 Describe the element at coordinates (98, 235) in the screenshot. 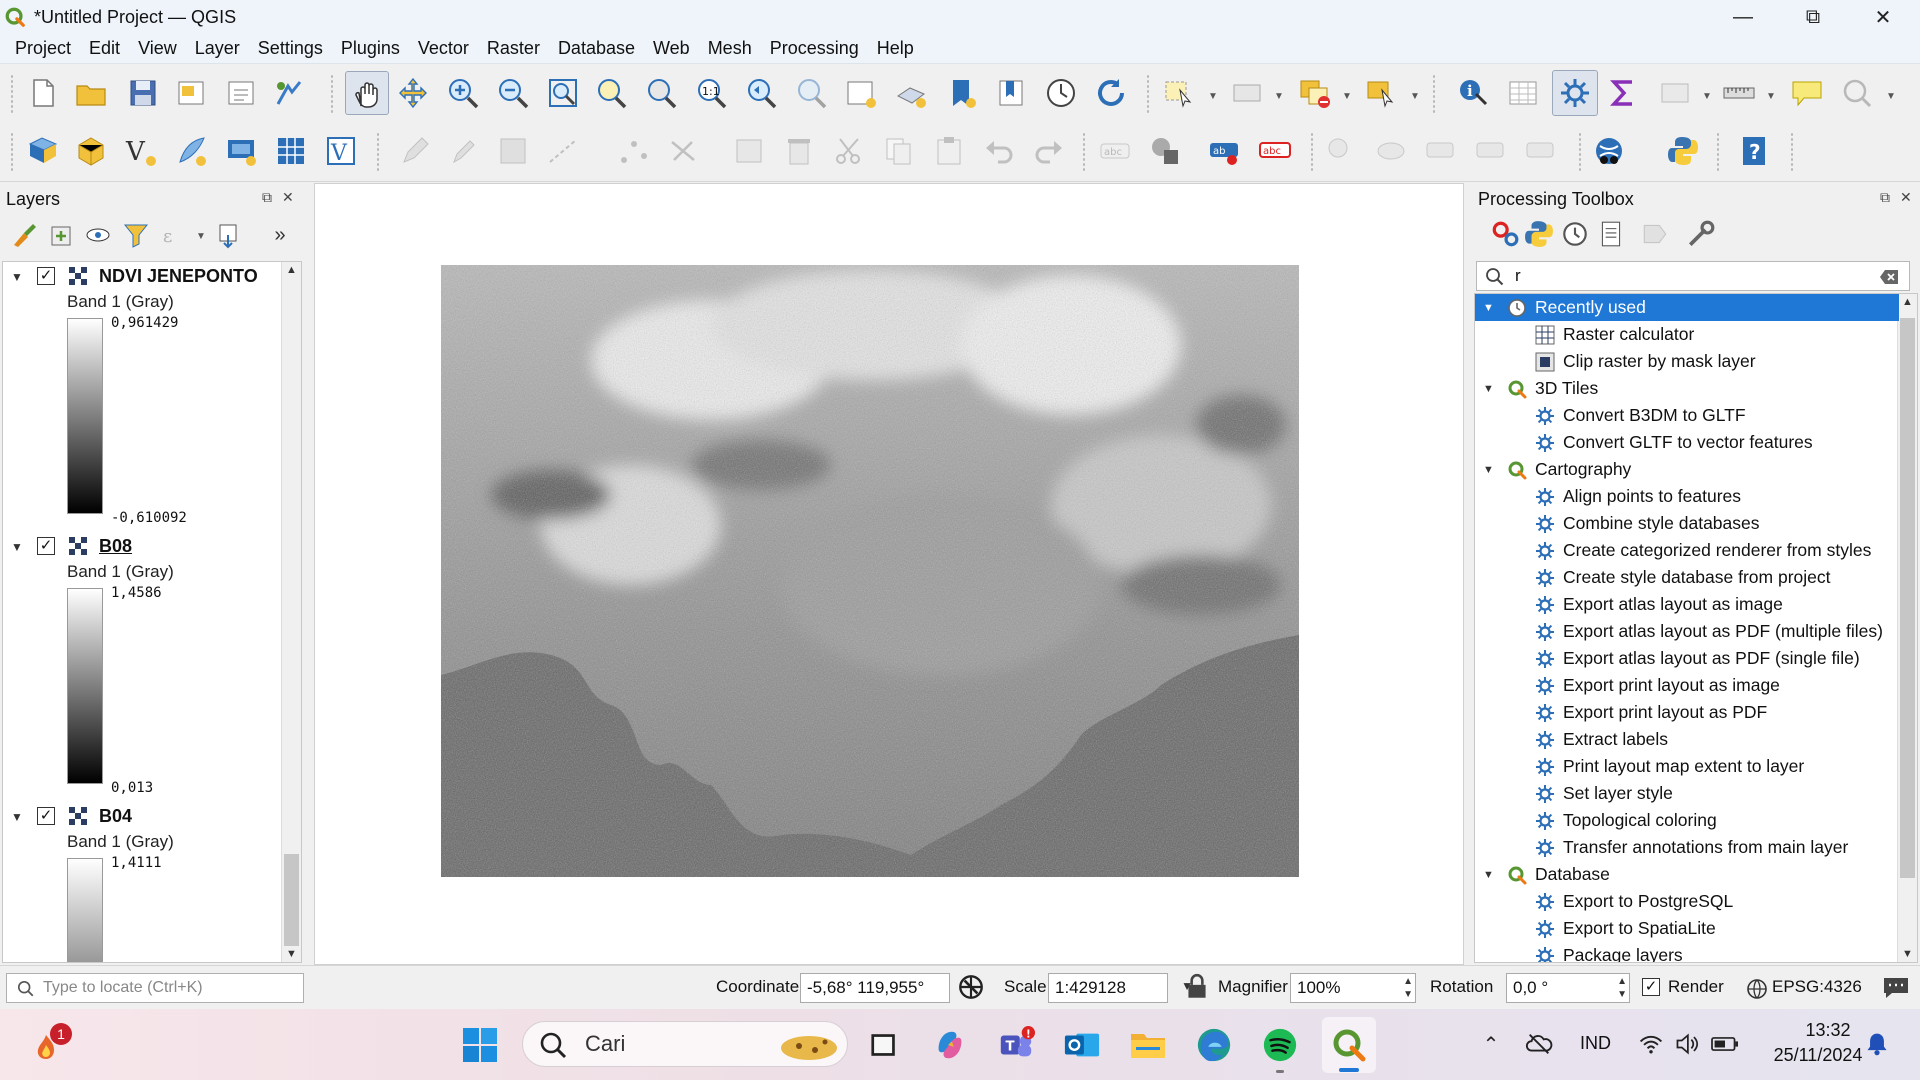

I see `manage-visibility-icon` at that location.